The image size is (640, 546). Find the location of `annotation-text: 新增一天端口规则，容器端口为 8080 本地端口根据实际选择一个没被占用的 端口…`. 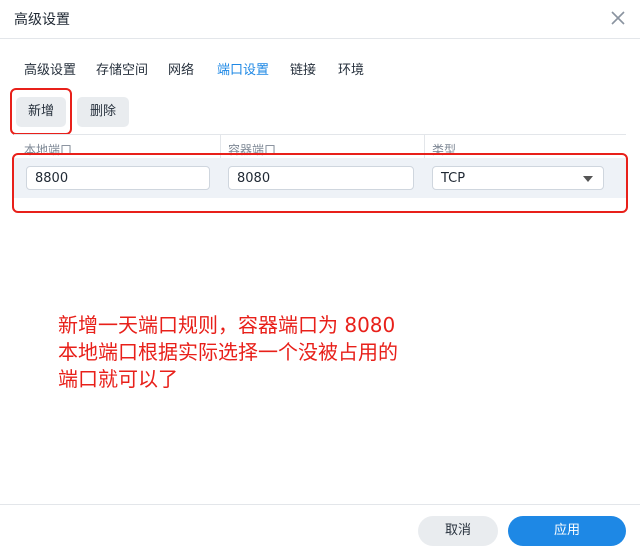

annotation-text: 新增一天端口规则，容器端口为 8080 本地端口根据实际选择一个没被占用的 端口… is located at coordinates (308, 352).